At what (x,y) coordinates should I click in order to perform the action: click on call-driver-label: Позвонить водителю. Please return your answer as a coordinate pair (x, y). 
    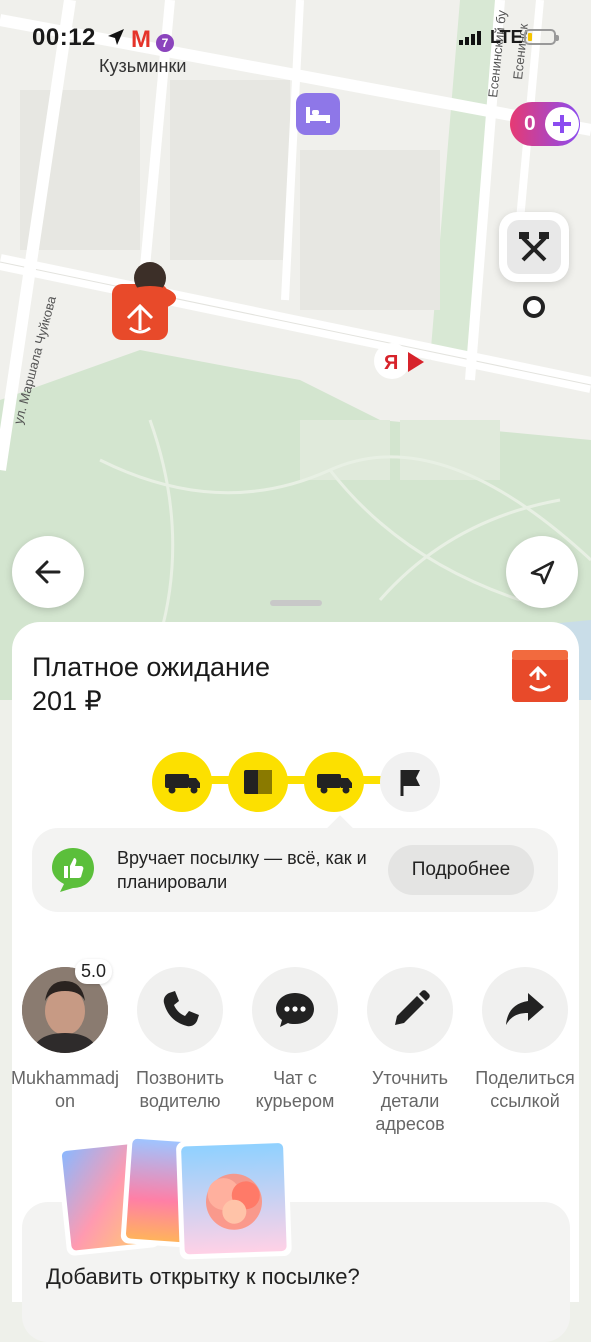
    Looking at the image, I should click on (180, 1089).